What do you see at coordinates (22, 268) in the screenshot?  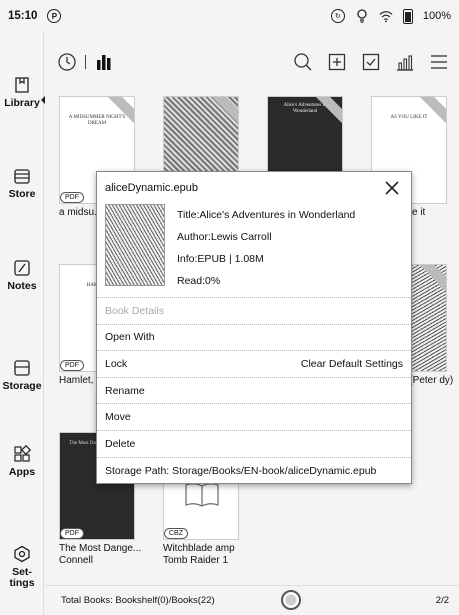 I see `notes-icon` at bounding box center [22, 268].